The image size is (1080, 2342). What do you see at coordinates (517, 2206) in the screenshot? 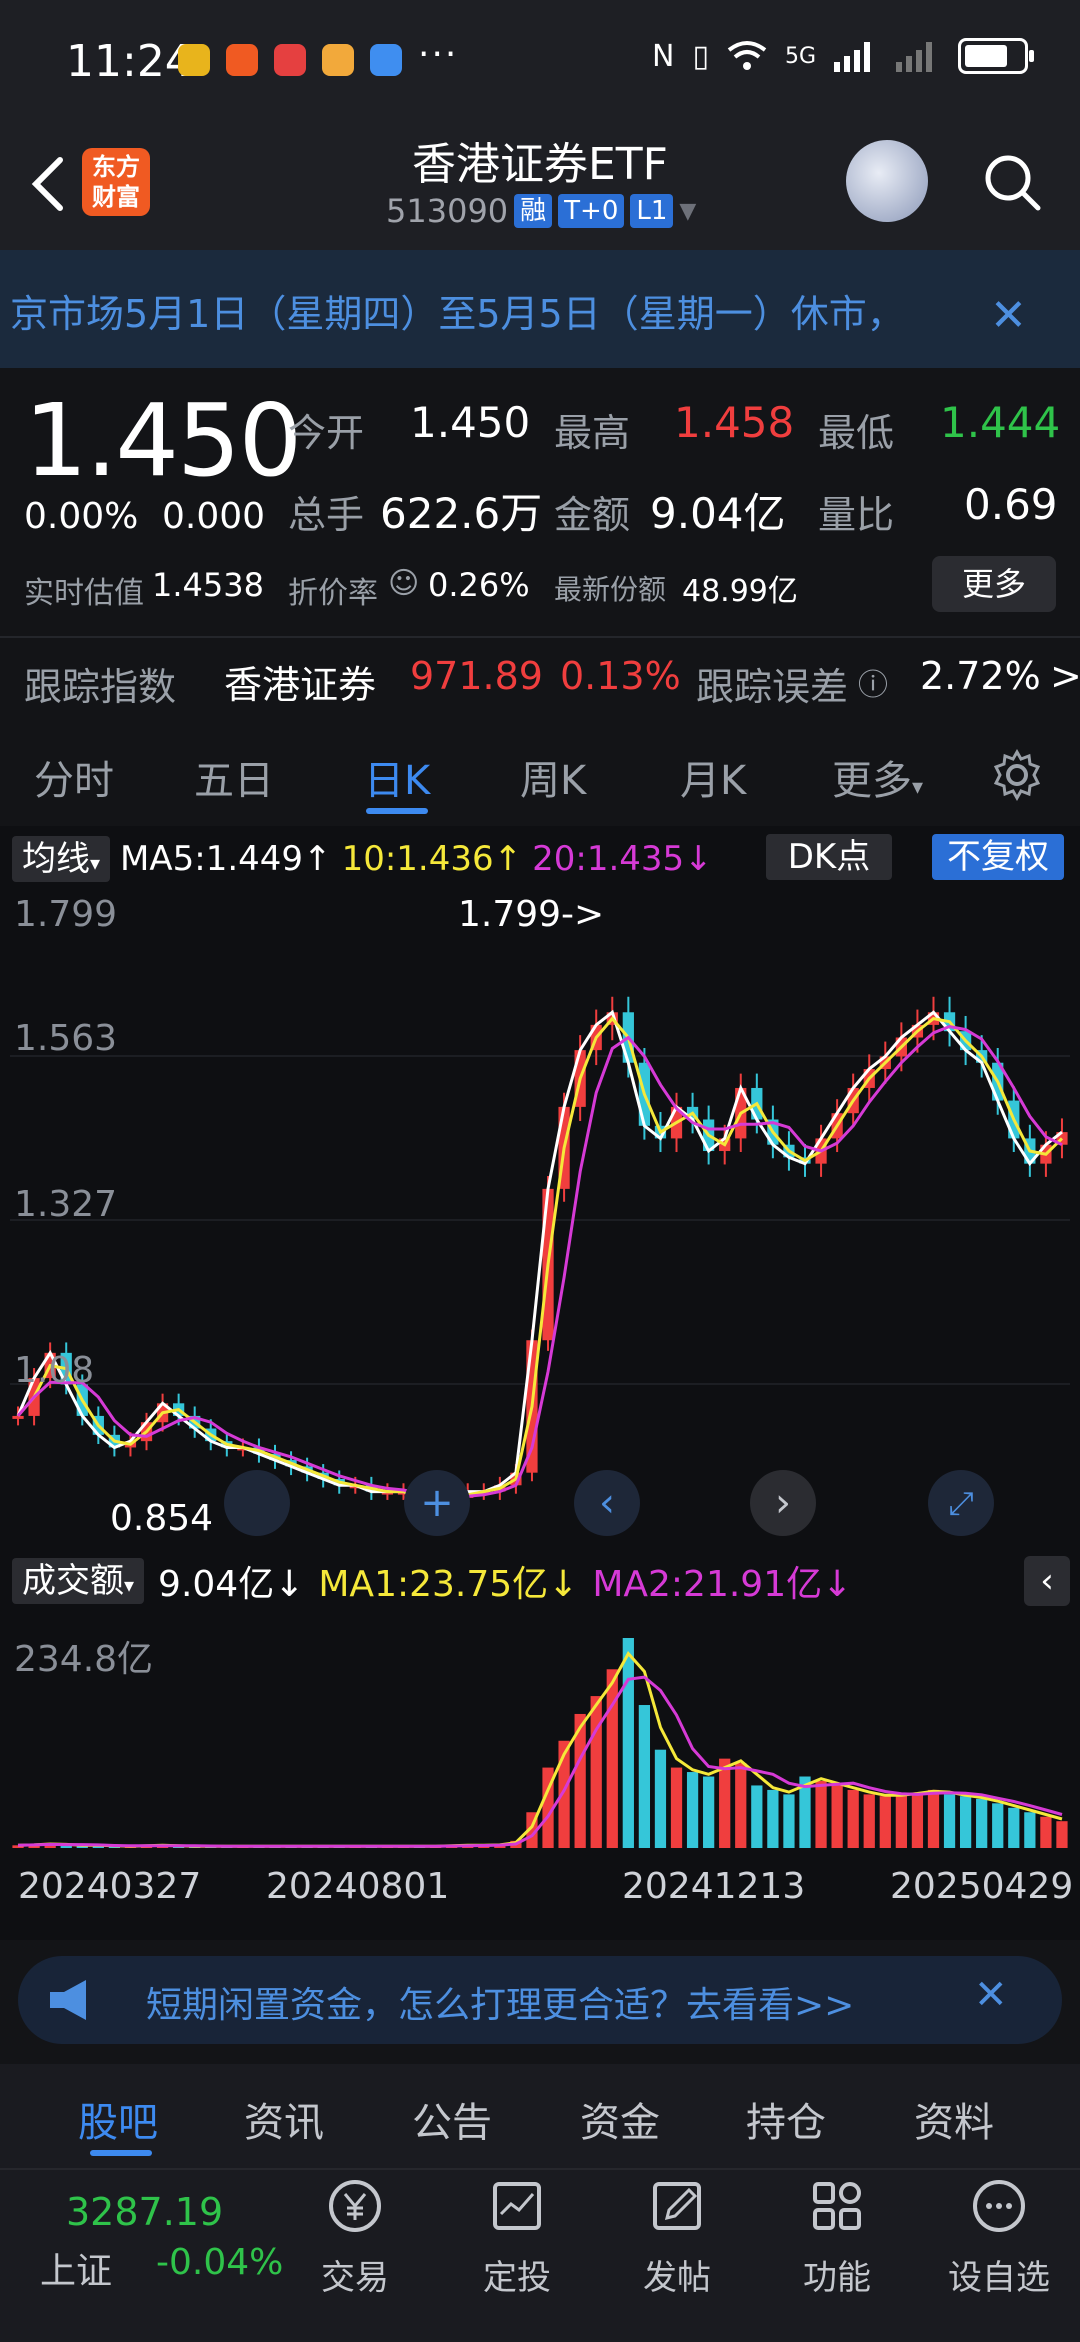
I see `chart-card-icon` at bounding box center [517, 2206].